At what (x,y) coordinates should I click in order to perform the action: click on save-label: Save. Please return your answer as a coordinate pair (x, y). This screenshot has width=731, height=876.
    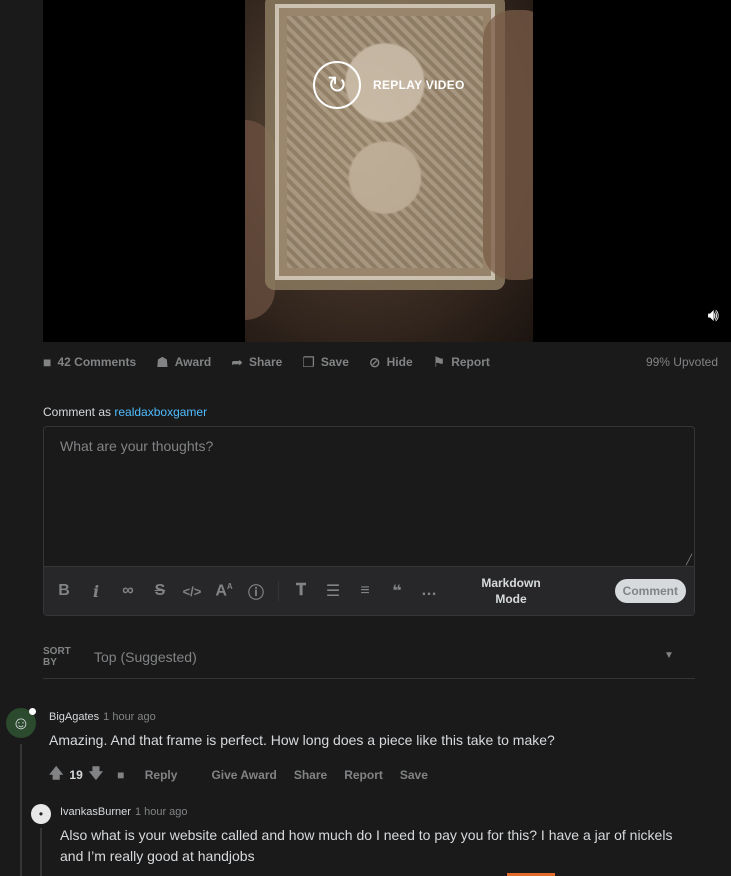
    Looking at the image, I should click on (334, 362).